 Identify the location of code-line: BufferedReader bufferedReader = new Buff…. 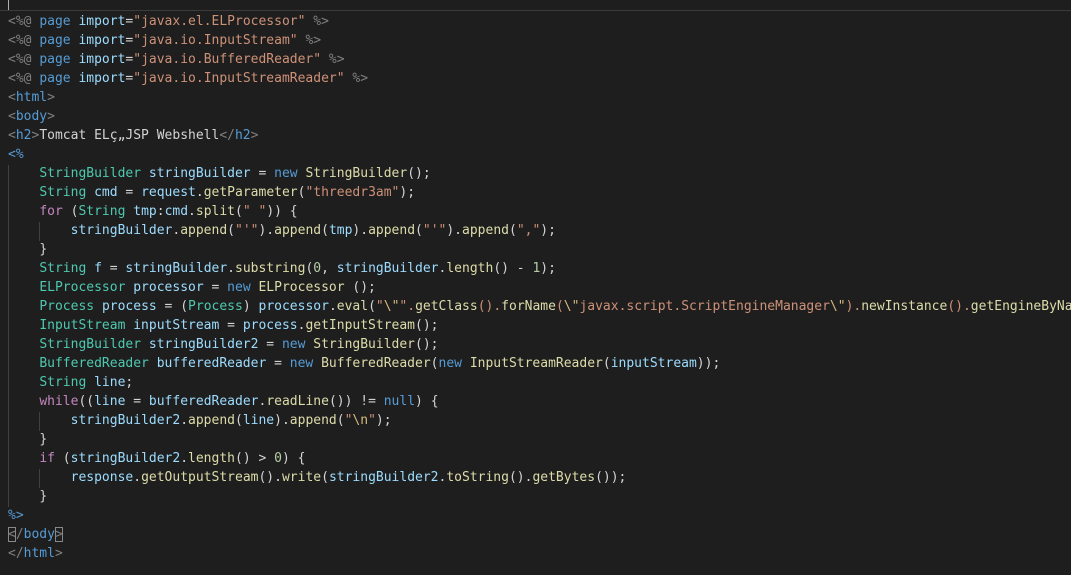
(539, 363).